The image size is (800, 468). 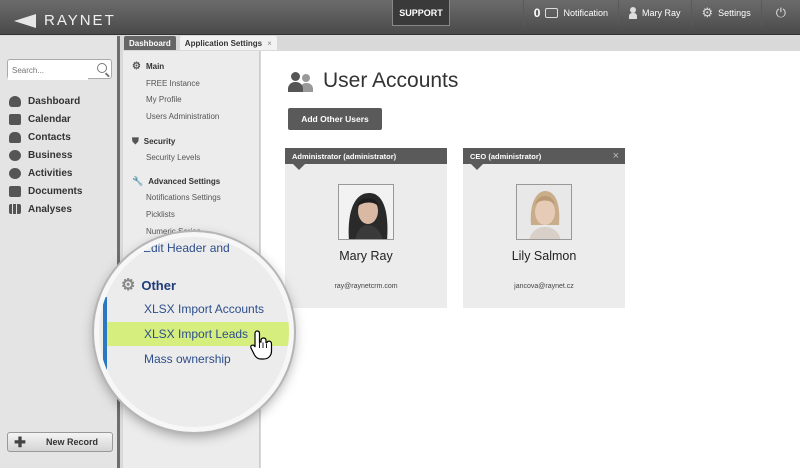 What do you see at coordinates (302, 81) in the screenshot?
I see `users-icon` at bounding box center [302, 81].